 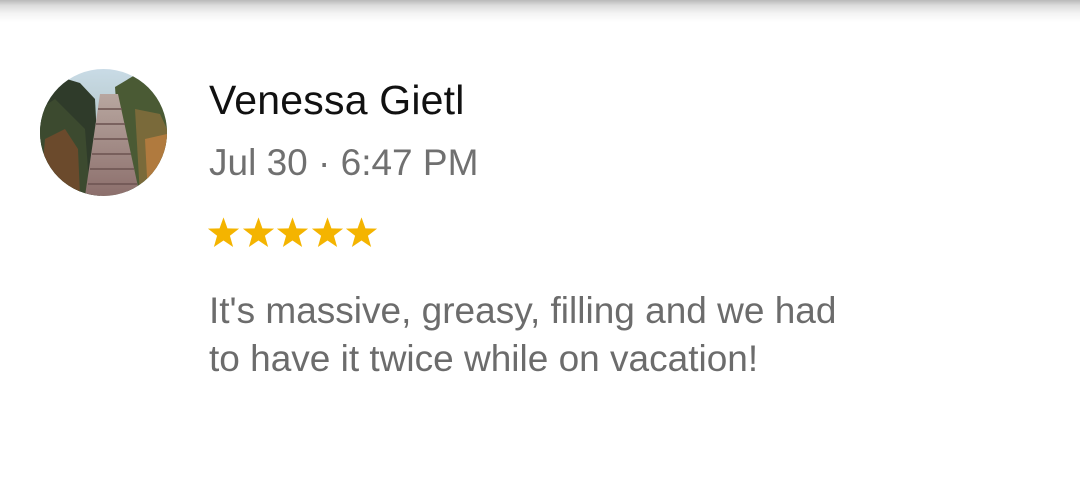 I want to click on star-rating, so click(x=292, y=236).